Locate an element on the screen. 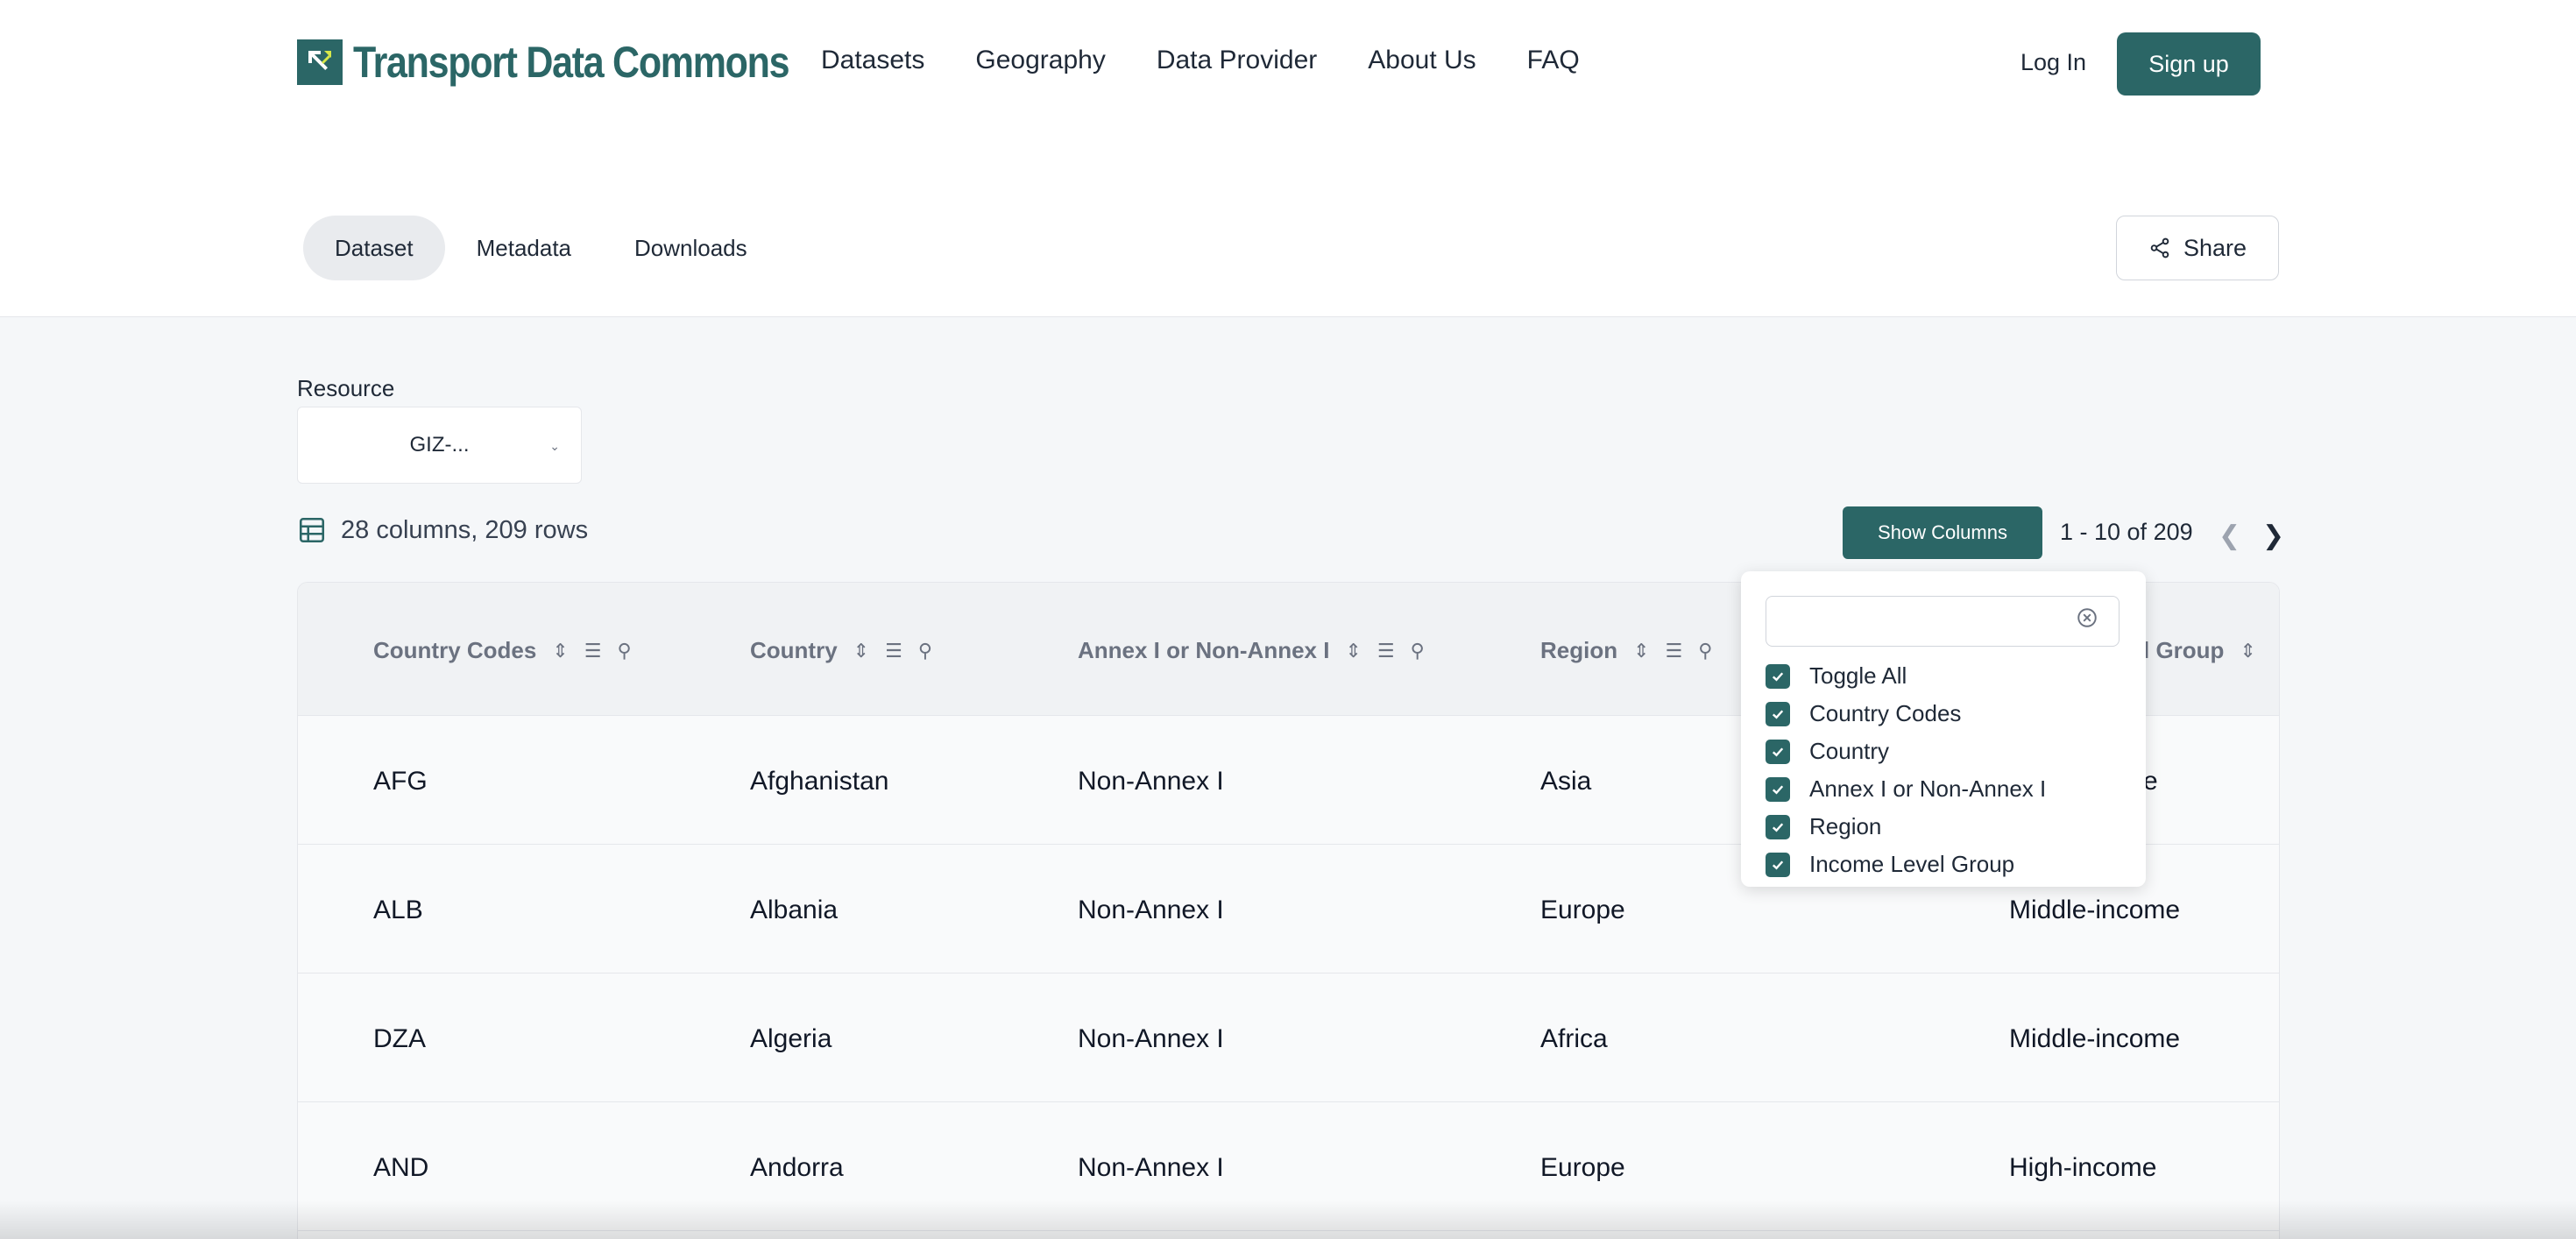 The width and height of the screenshot is (2576, 1239). clear-icon is located at coordinates (2087, 617).